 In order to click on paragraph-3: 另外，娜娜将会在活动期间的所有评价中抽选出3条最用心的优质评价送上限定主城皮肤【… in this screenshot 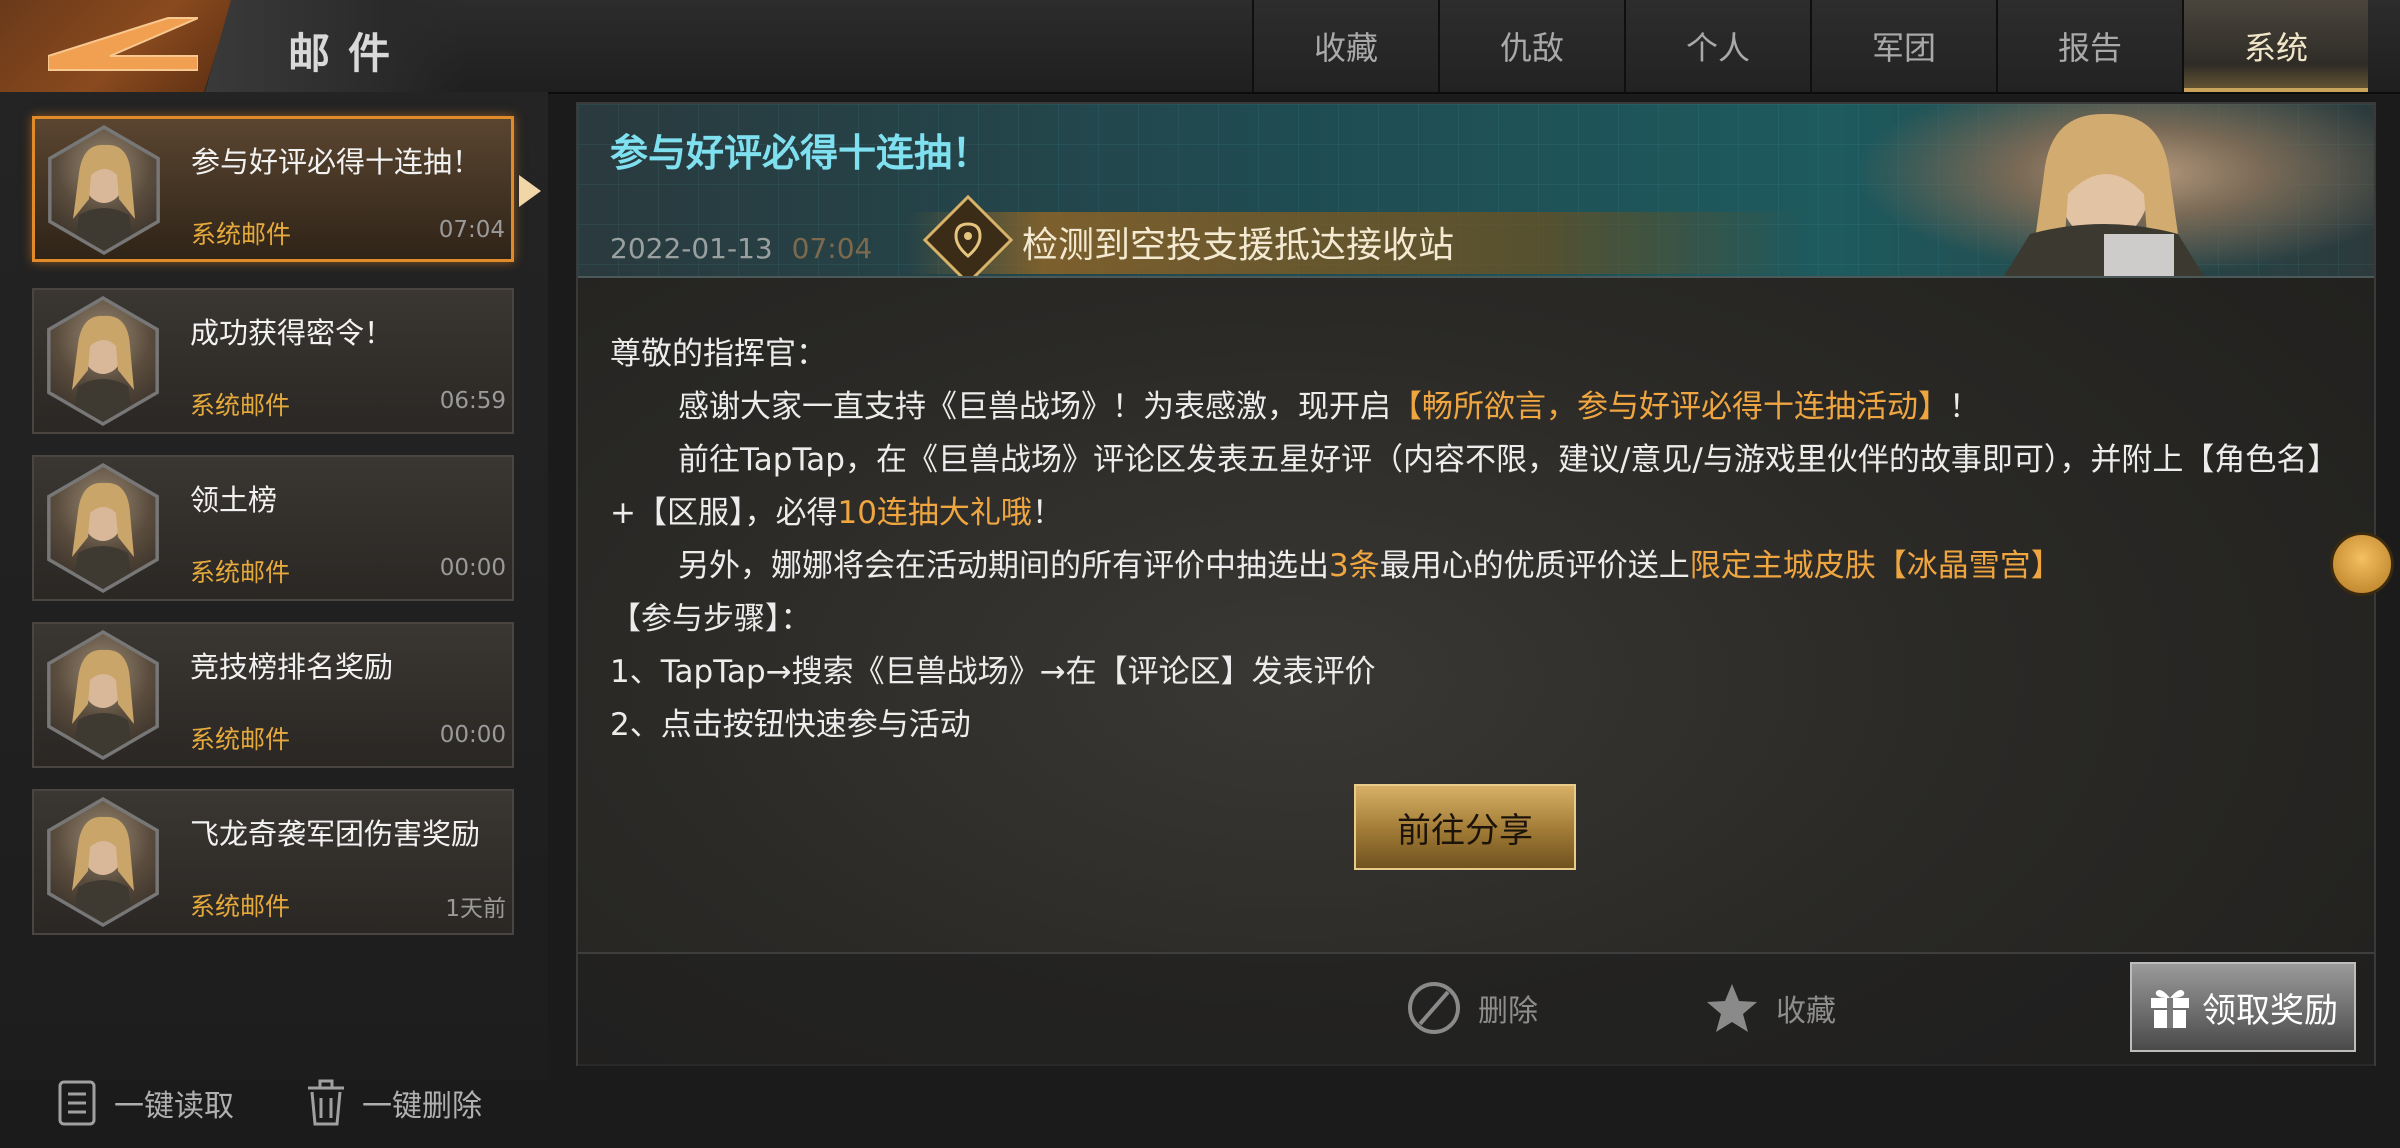, I will do `click(1480, 566)`.